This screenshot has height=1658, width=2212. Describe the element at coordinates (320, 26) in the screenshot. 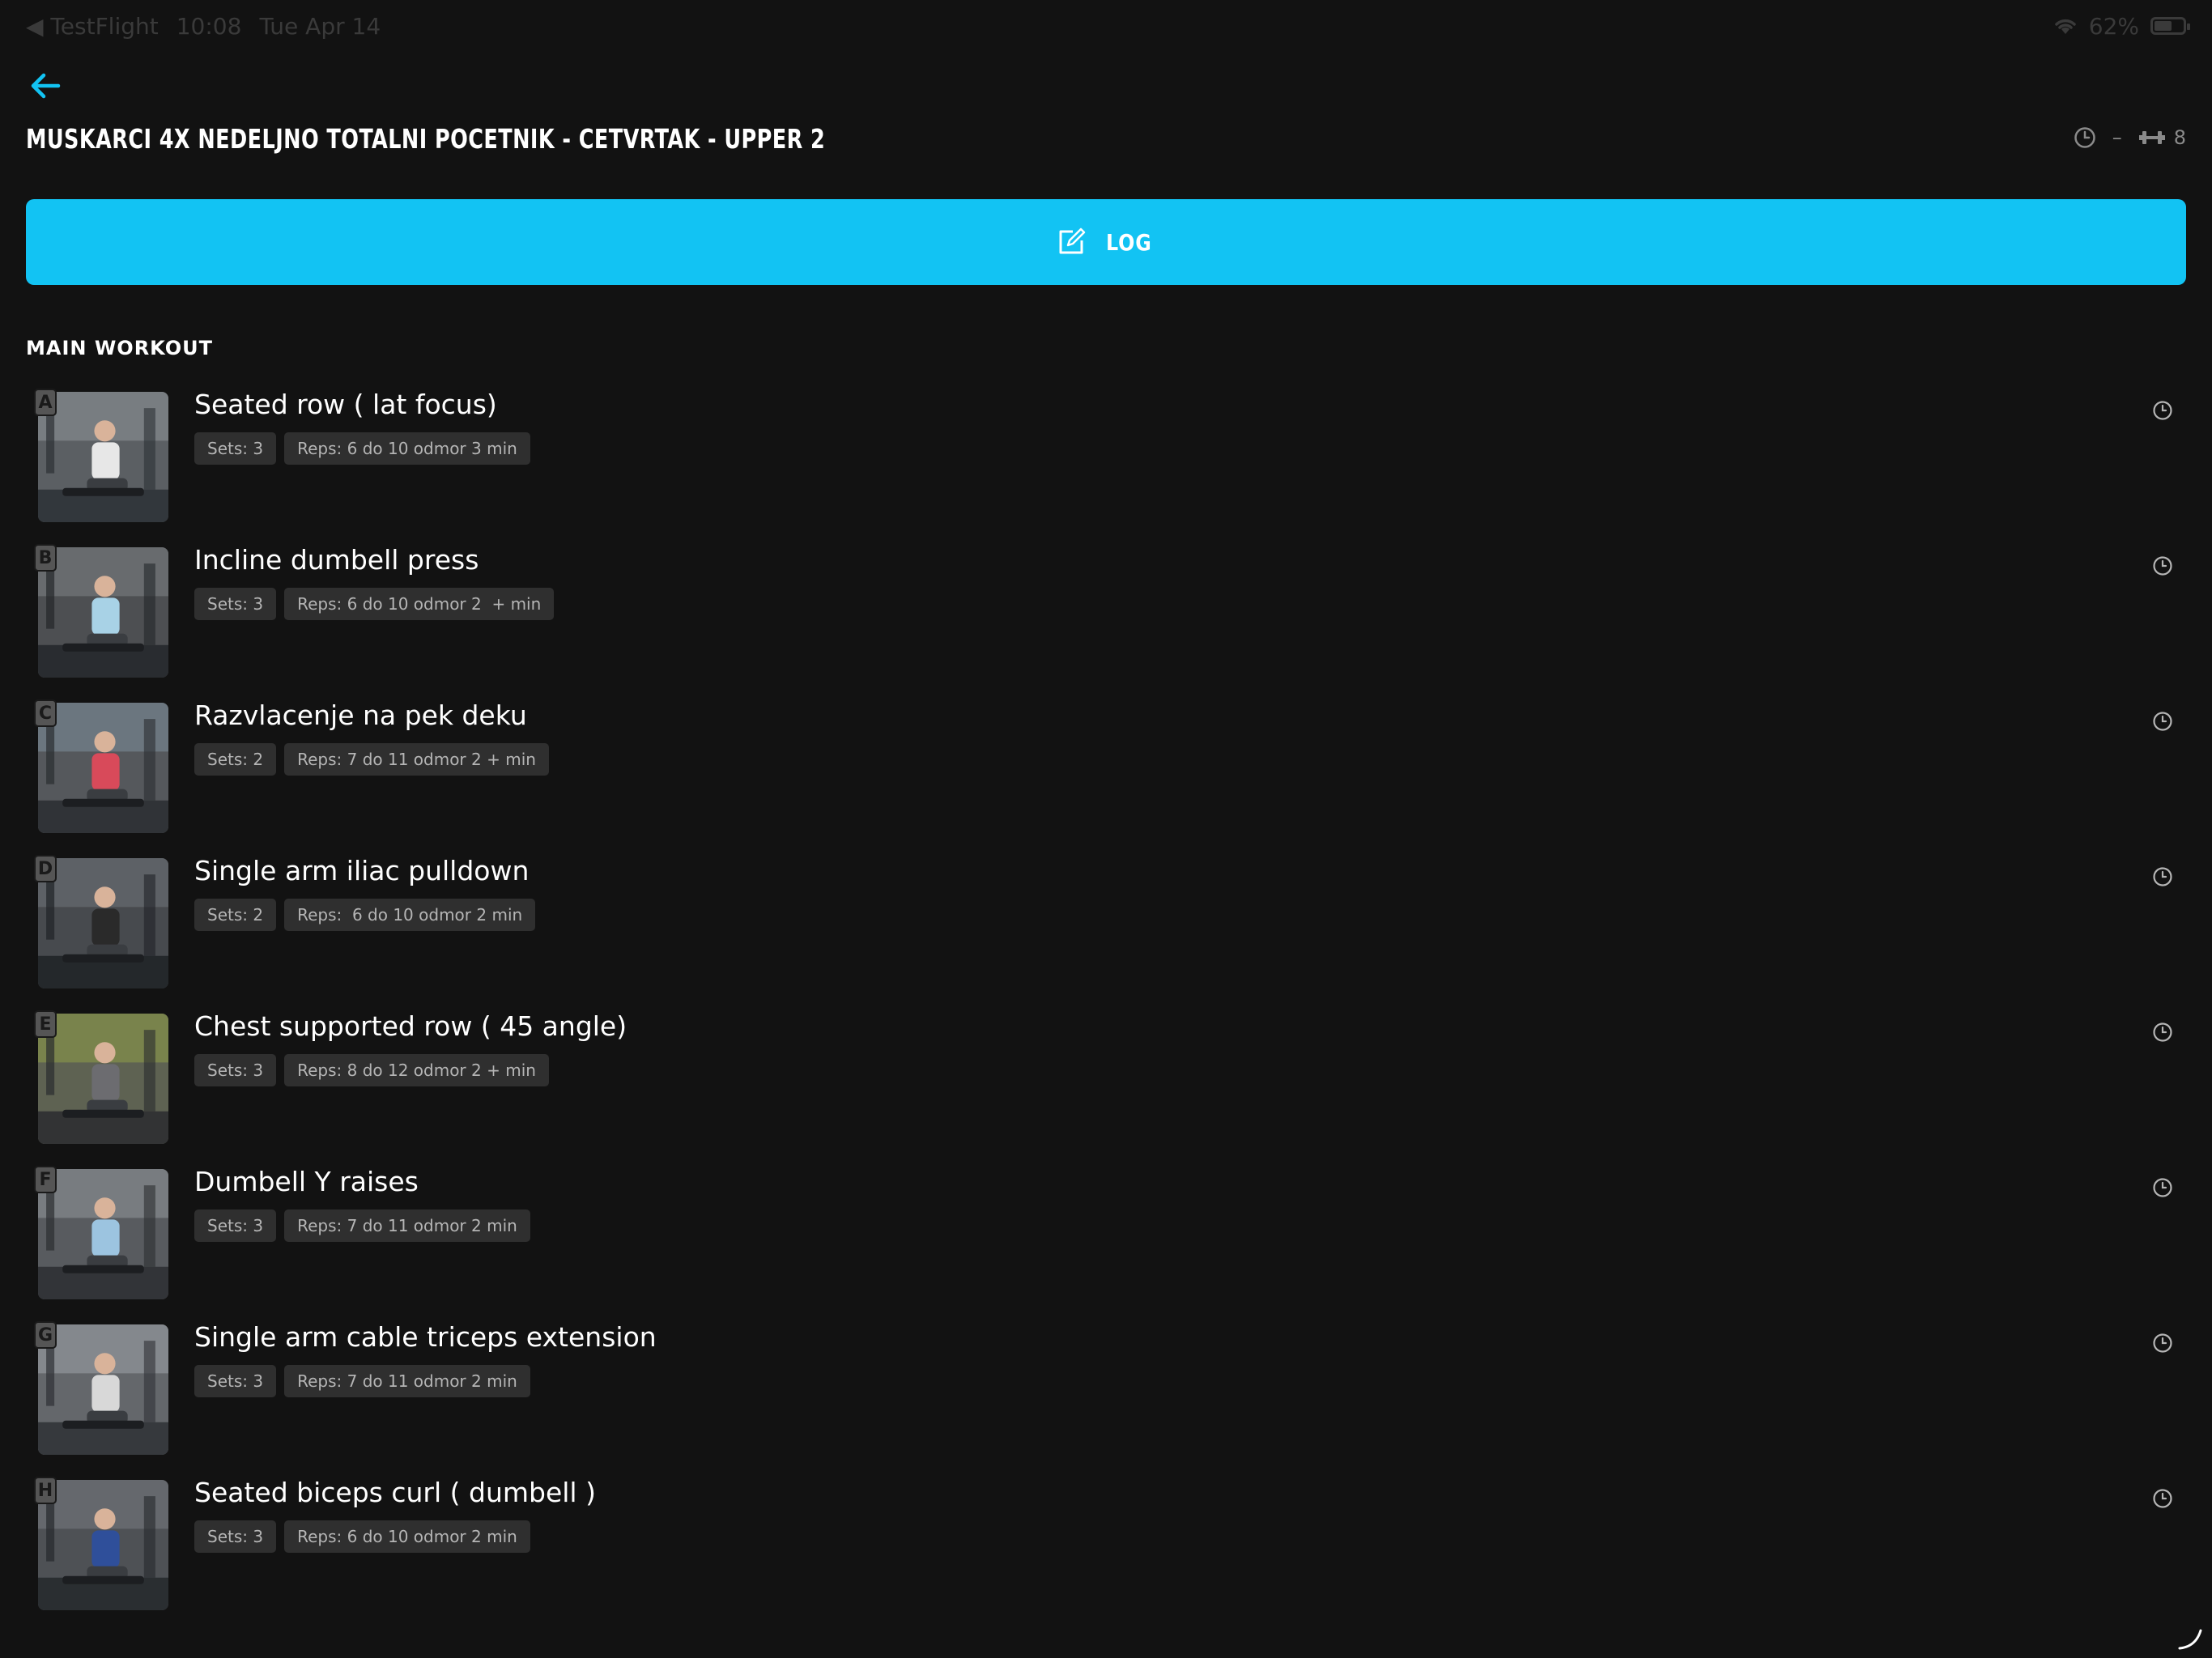

I see `status-date: Tue Apr 14` at that location.